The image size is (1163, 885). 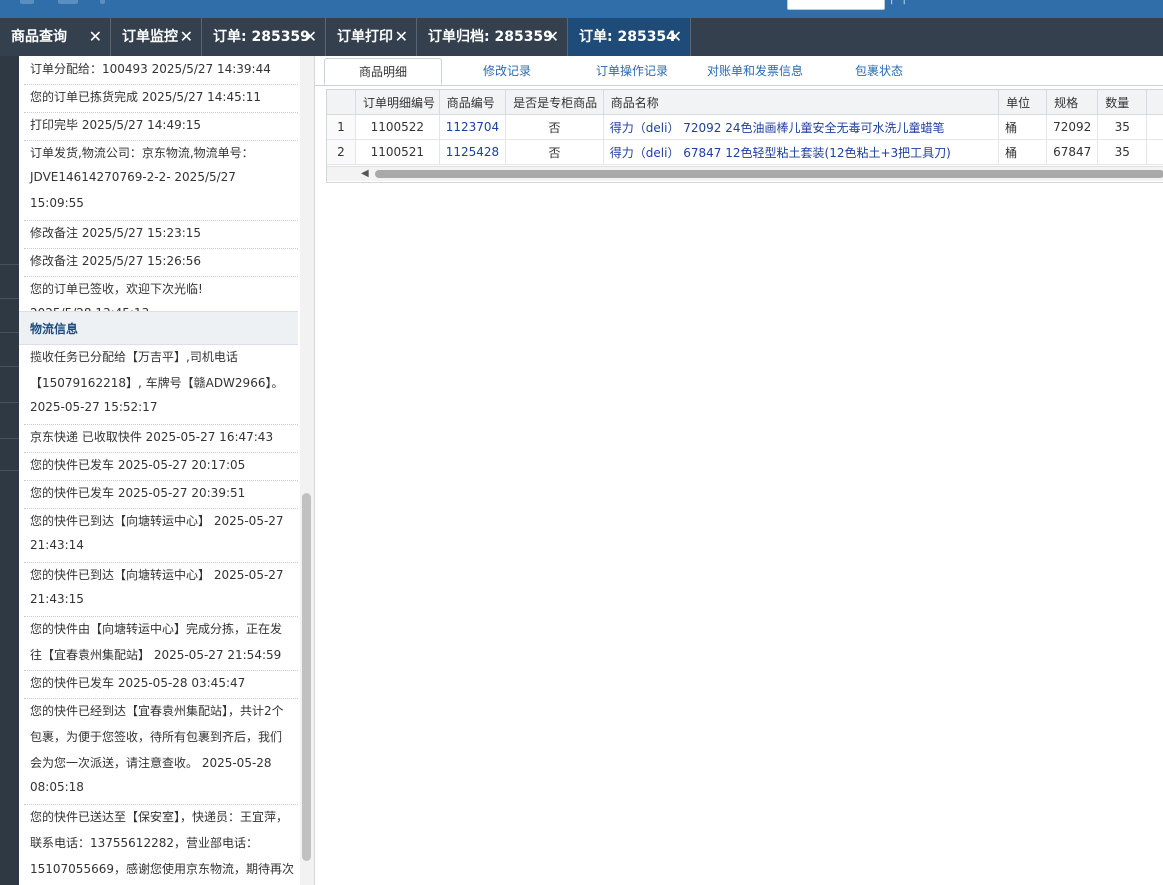 I want to click on column-header: 商品名称, so click(x=801, y=102).